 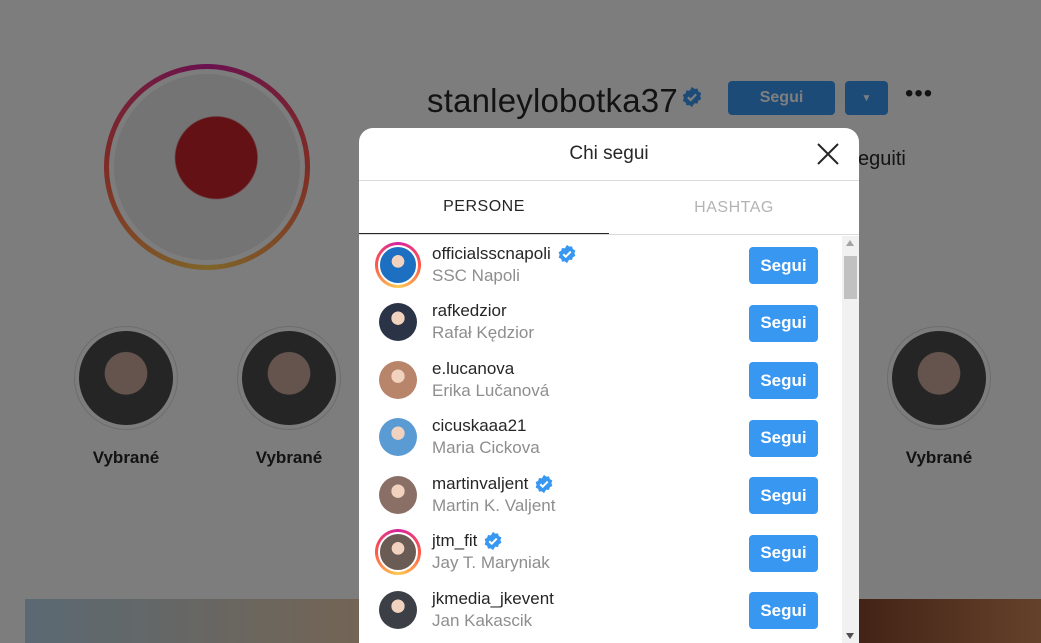 I want to click on full-name: Martin K. Valjent, so click(x=494, y=505).